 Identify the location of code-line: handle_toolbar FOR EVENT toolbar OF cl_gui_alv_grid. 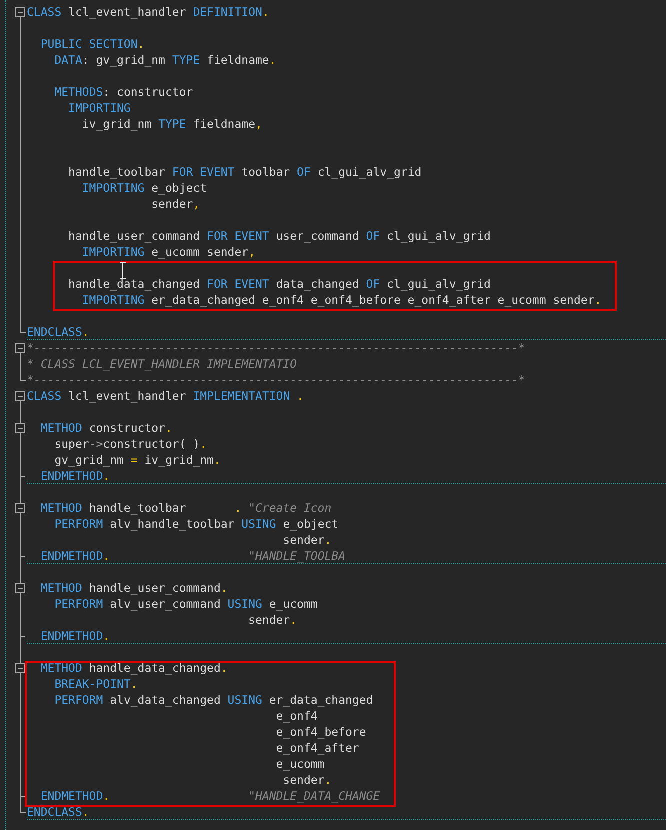
(245, 172).